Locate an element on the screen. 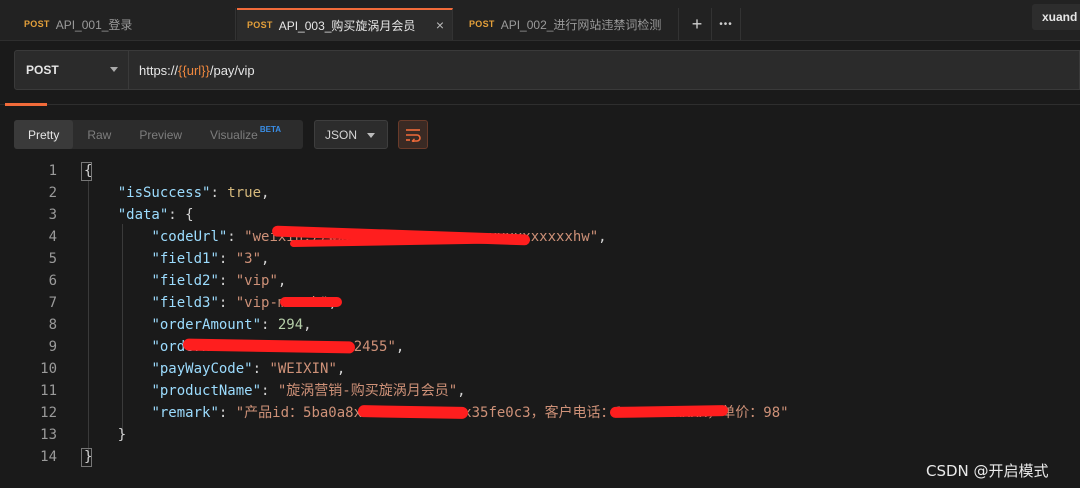  response-format-select: JSON is located at coordinates (351, 134).